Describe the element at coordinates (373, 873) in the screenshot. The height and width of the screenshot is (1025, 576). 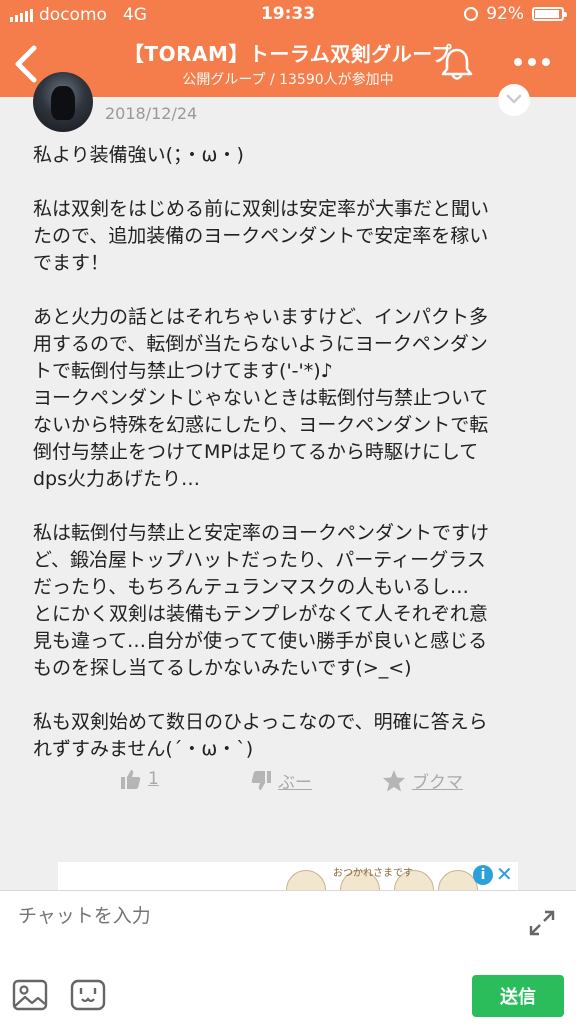
I see `ad-text: おつかれさまです` at that location.